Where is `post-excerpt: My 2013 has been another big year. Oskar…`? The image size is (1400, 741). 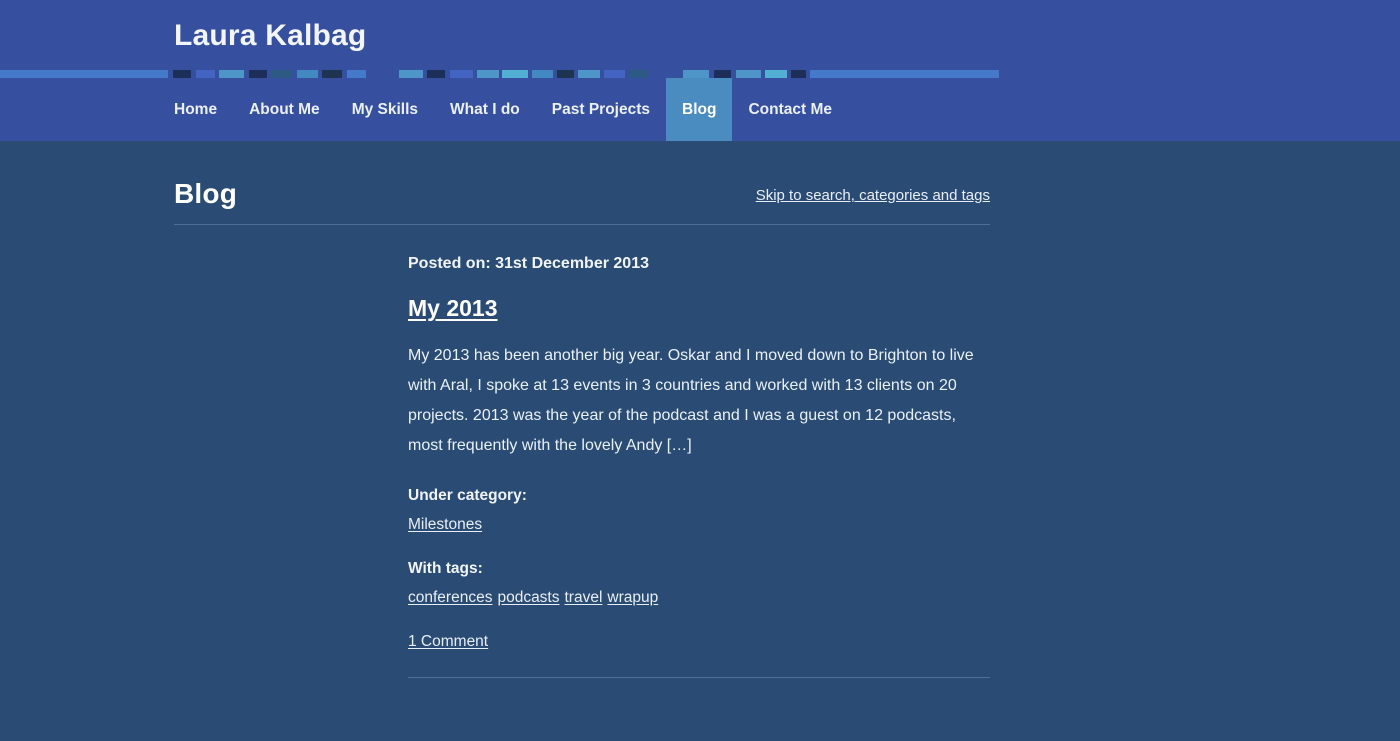 post-excerpt: My 2013 has been another big year. Oskar… is located at coordinates (691, 400).